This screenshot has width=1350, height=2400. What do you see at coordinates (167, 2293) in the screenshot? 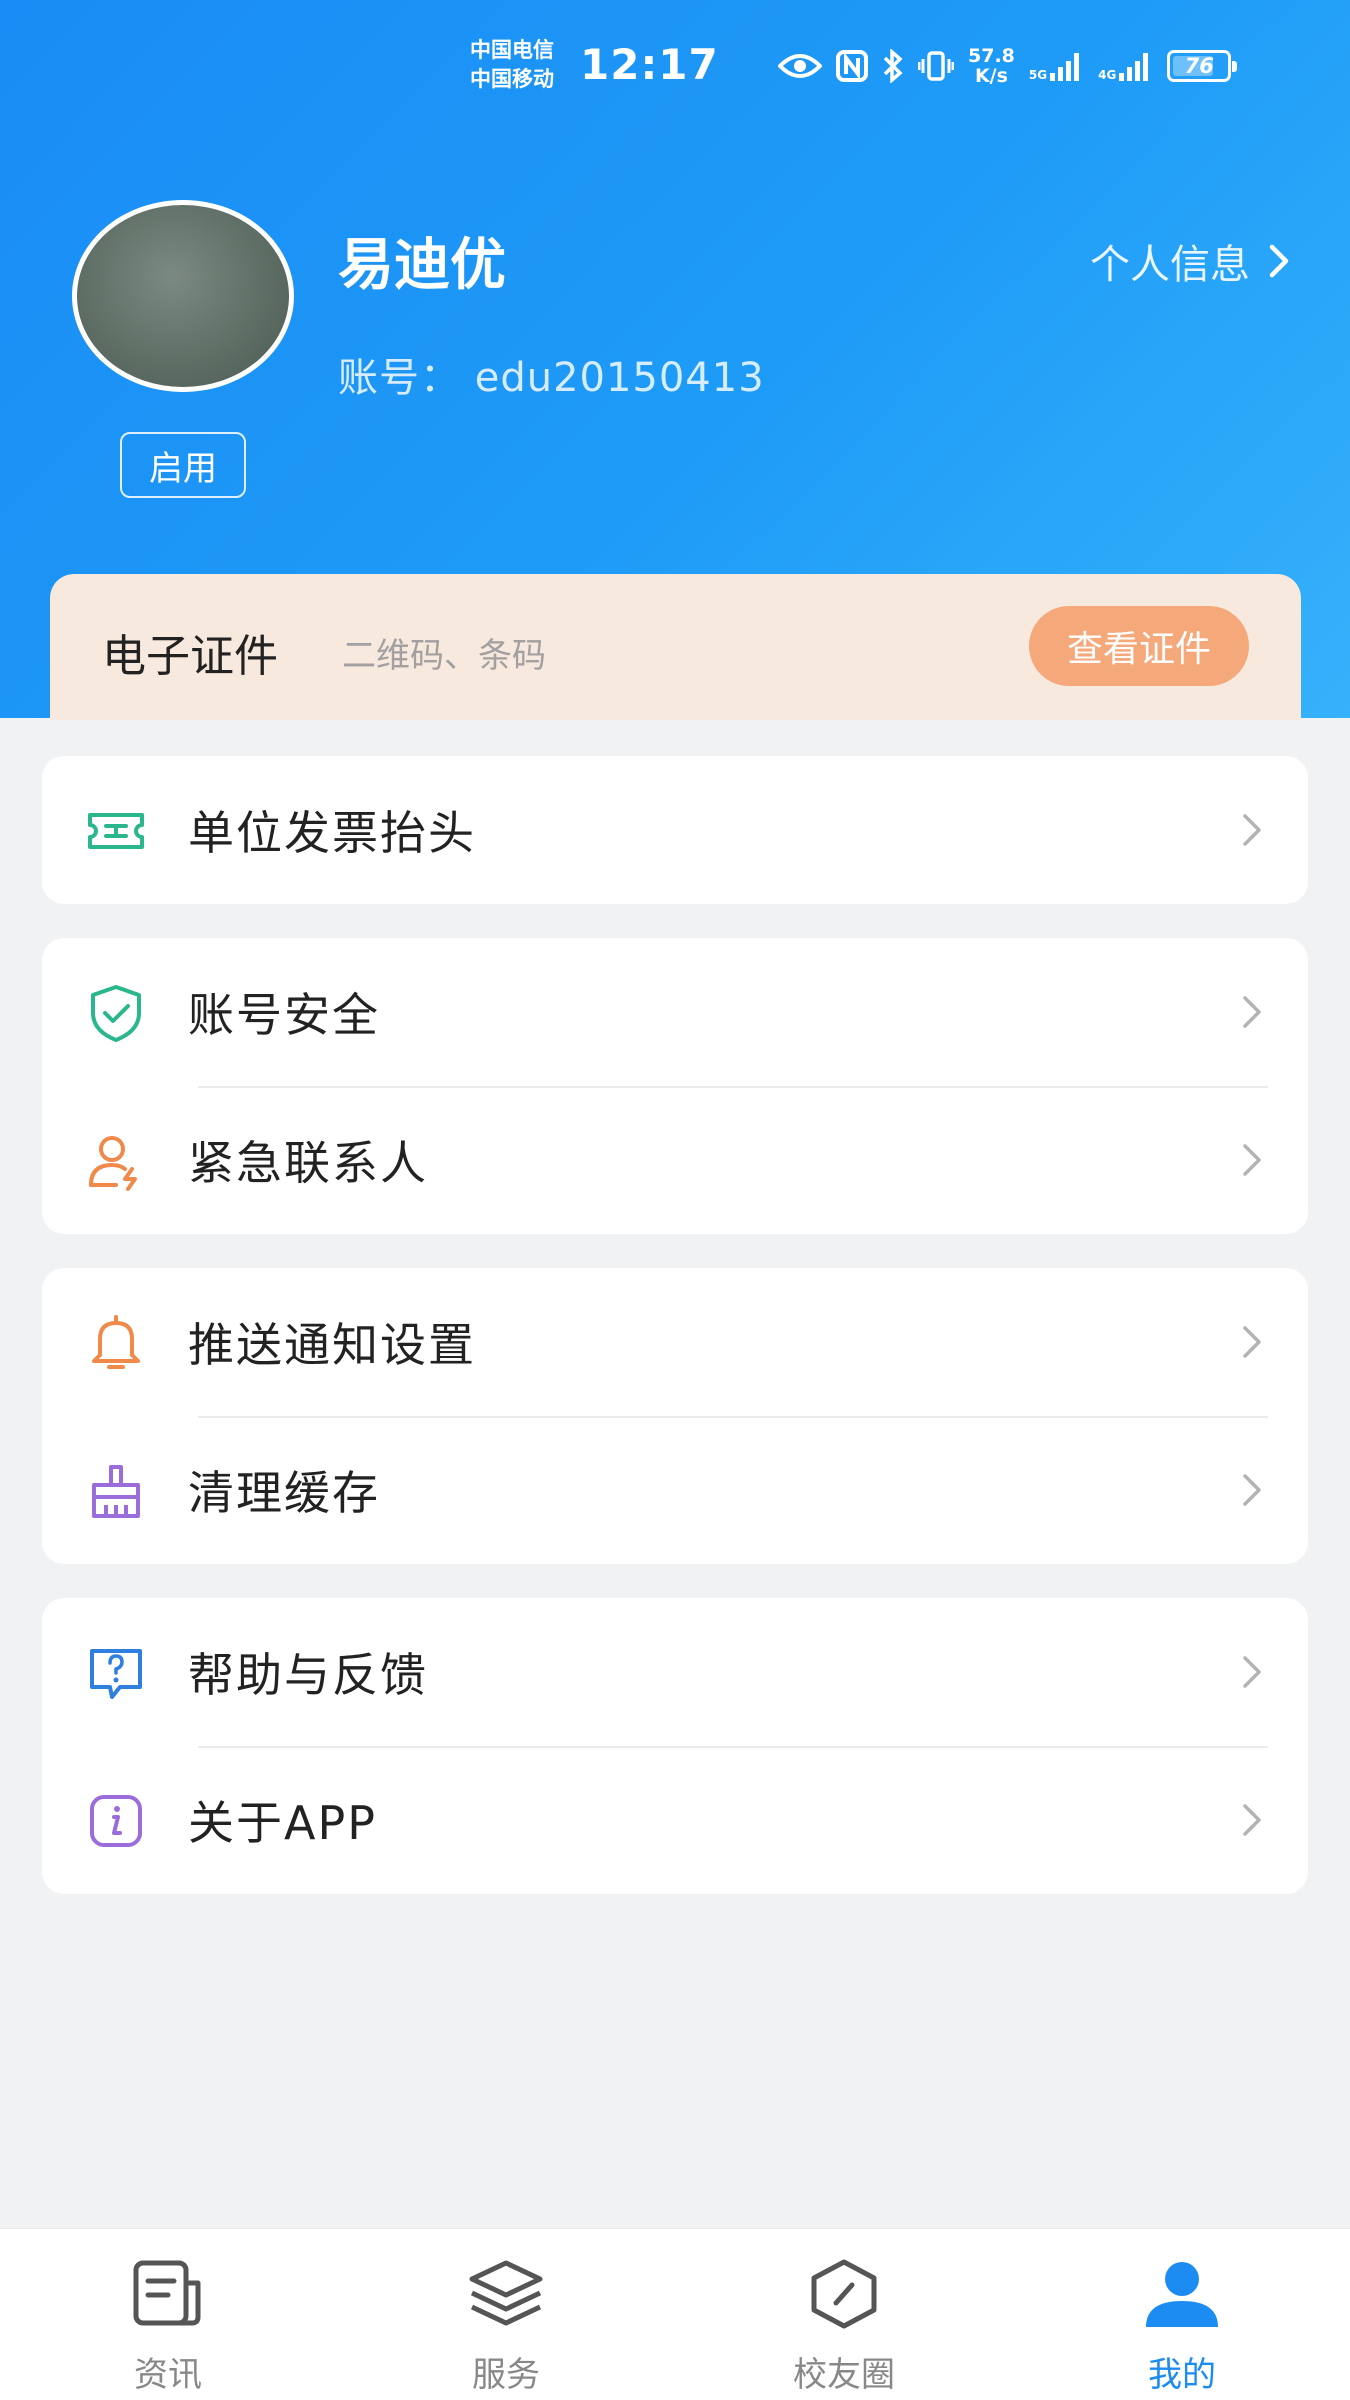
I see `news-icon` at bounding box center [167, 2293].